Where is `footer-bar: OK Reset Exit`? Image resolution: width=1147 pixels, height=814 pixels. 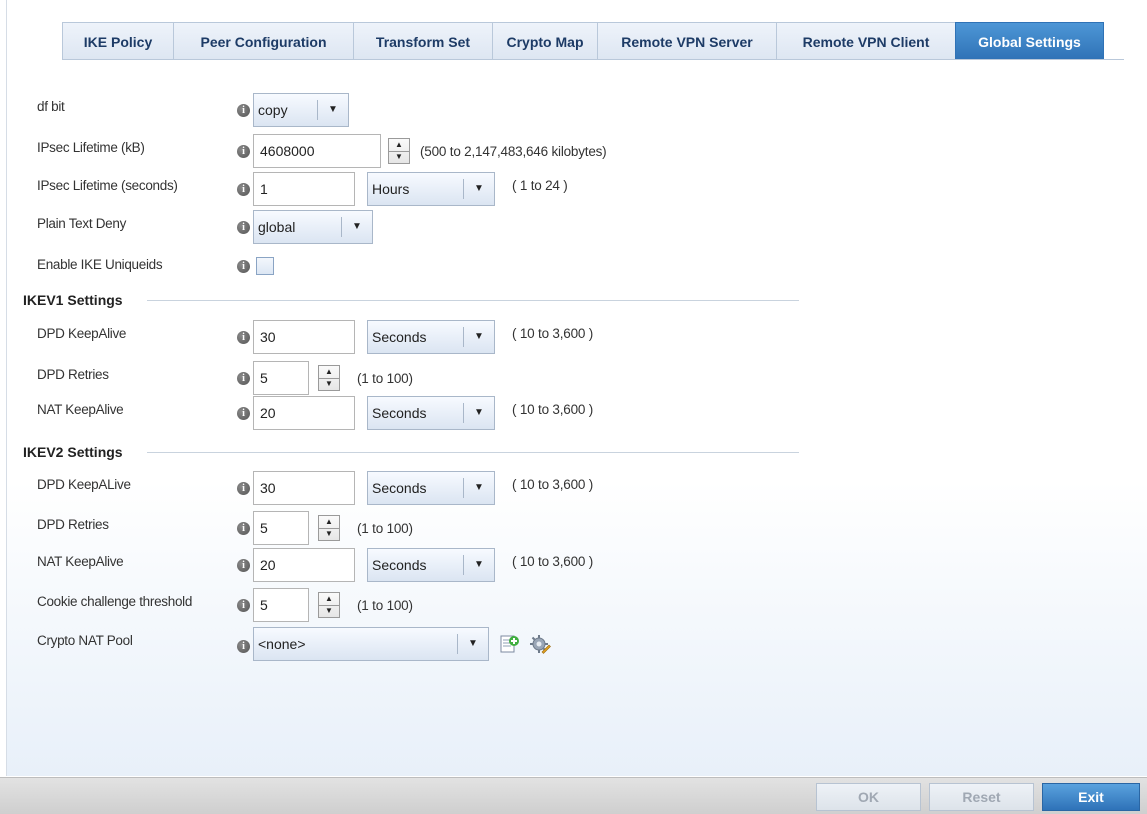
footer-bar: OK Reset Exit is located at coordinates (573, 795).